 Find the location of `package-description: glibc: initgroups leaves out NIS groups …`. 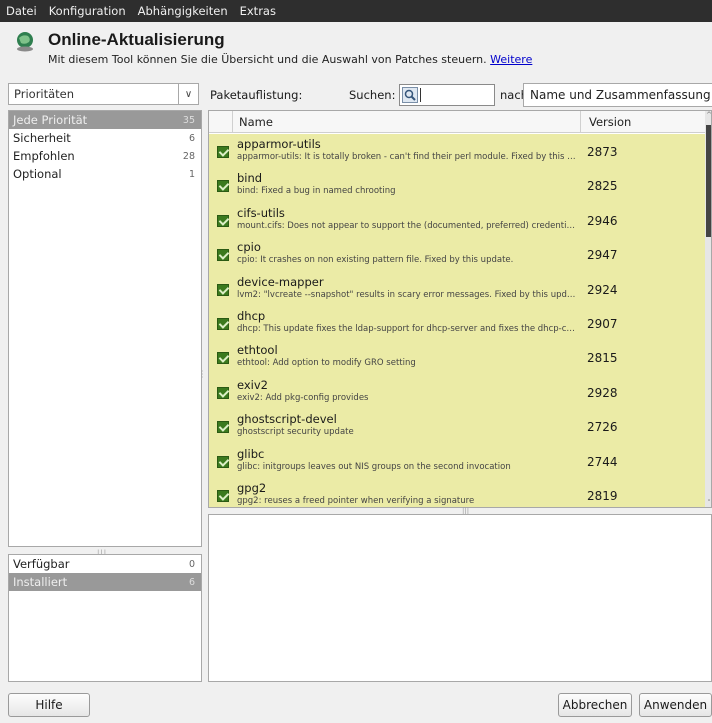

package-description: glibc: initgroups leaves out NIS groups … is located at coordinates (374, 466).